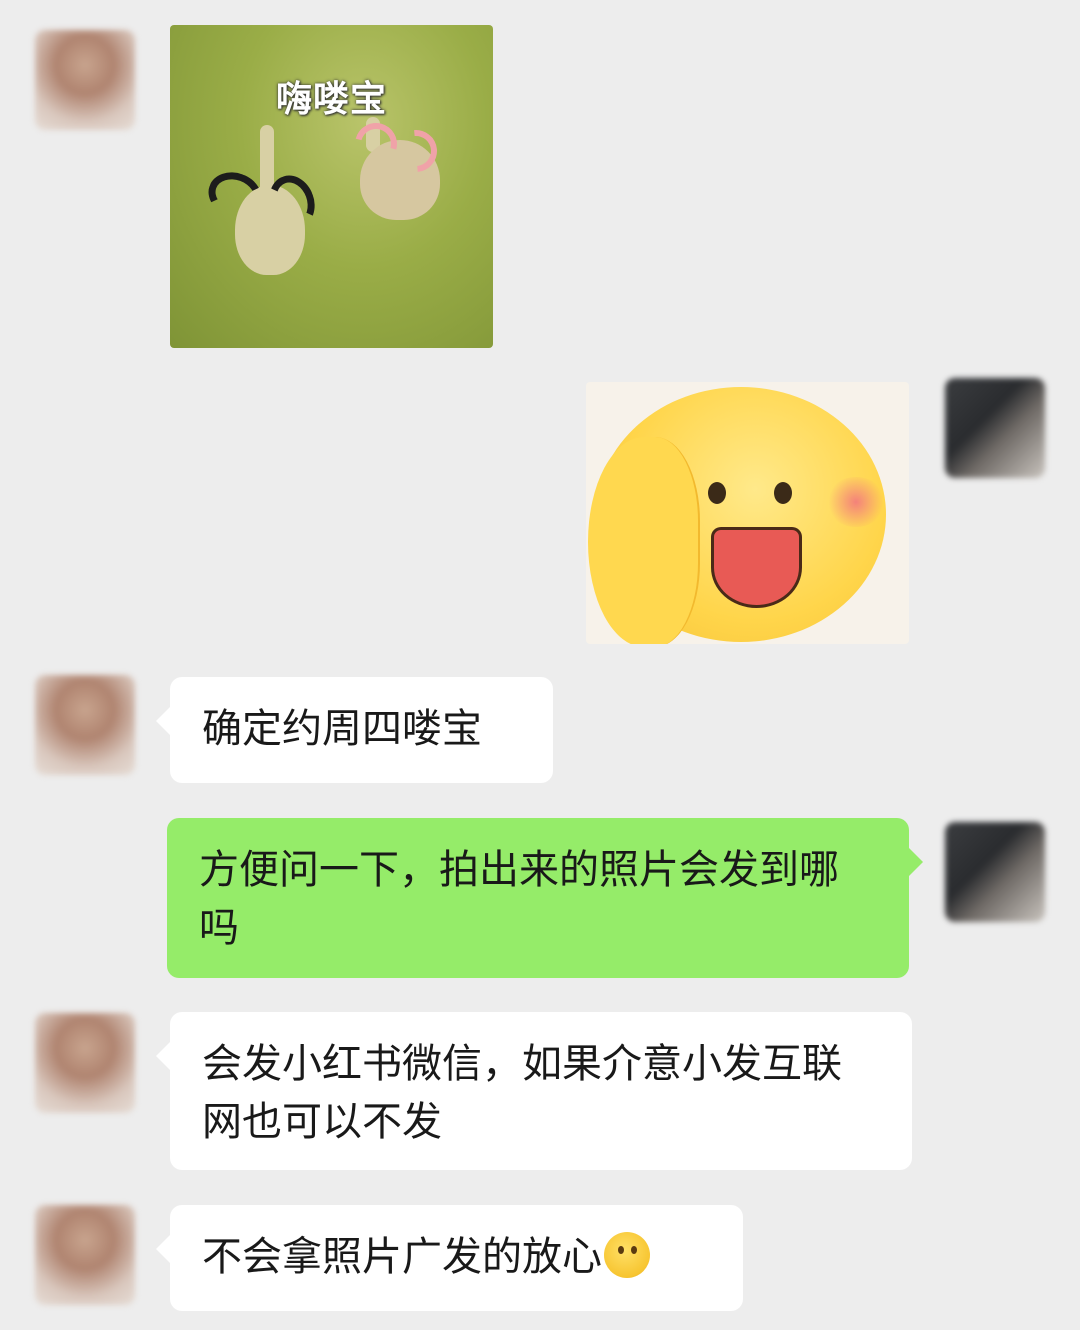 This screenshot has height=1330, width=1080. I want to click on smiley-face-sticker, so click(747, 513).